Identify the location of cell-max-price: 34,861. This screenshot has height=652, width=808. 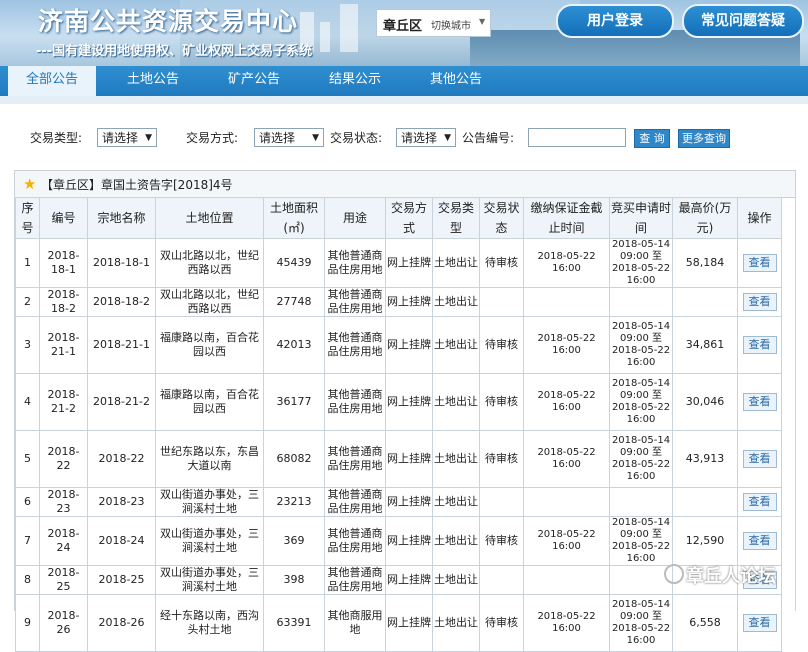
(705, 345).